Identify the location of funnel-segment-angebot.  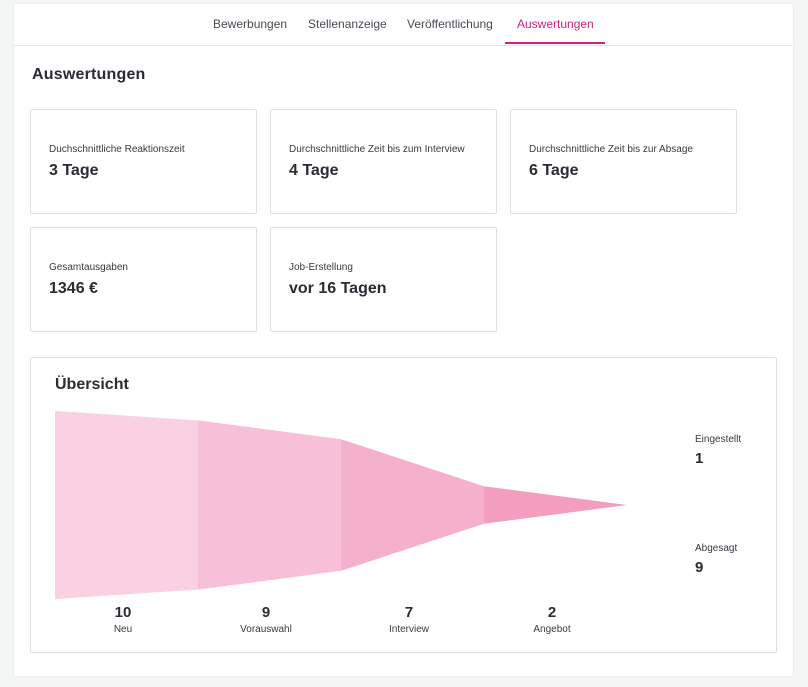
(555, 505).